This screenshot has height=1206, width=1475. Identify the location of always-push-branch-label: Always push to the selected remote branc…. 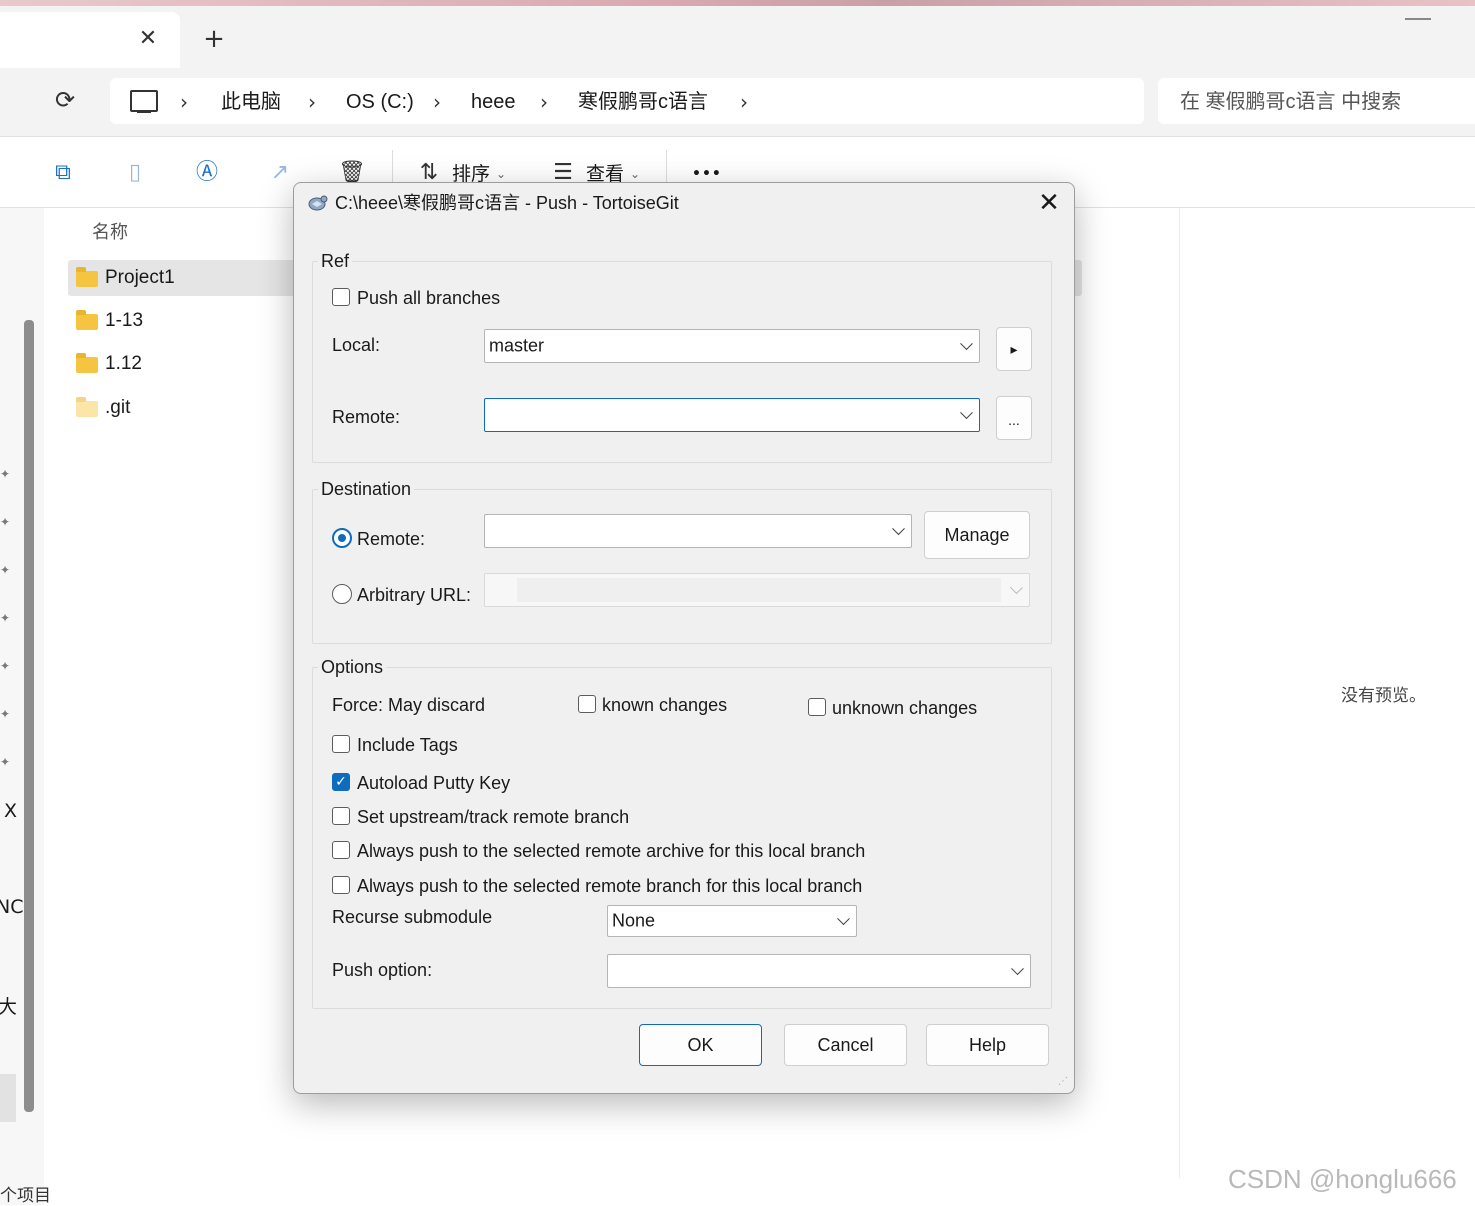
(609, 886).